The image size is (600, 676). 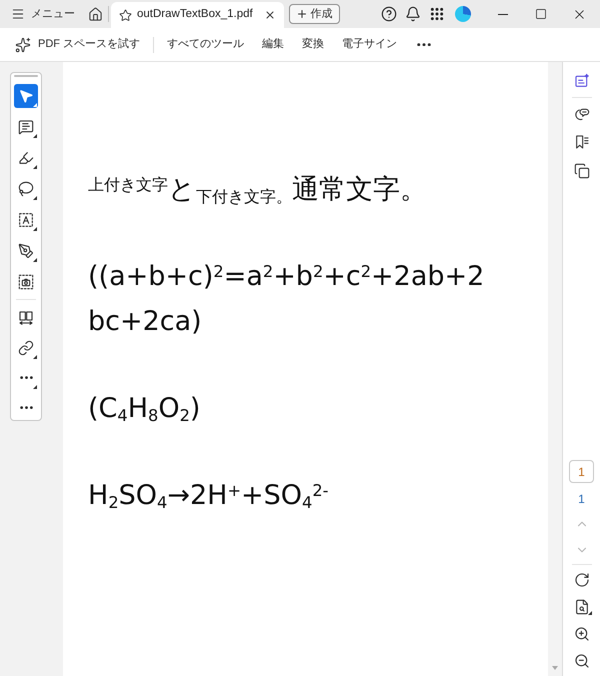 What do you see at coordinates (581, 471) in the screenshot?
I see `page-number-field: 1` at bounding box center [581, 471].